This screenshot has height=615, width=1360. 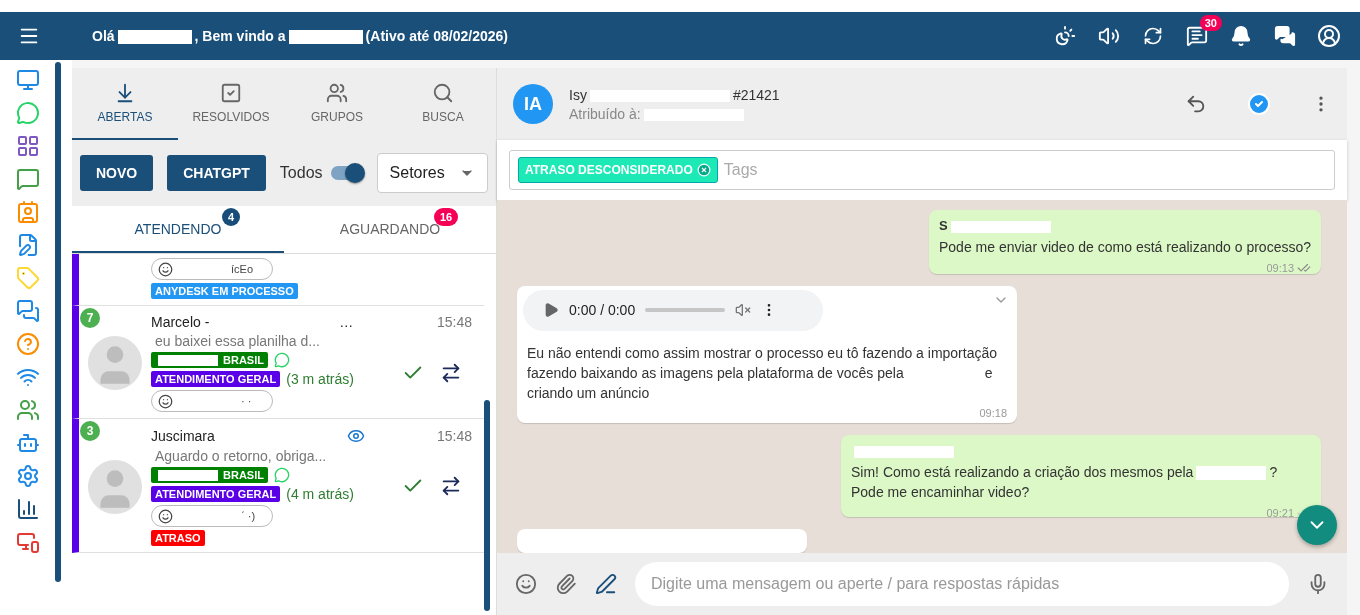 What do you see at coordinates (993, 413) in the screenshot?
I see `message-time: 09:18` at bounding box center [993, 413].